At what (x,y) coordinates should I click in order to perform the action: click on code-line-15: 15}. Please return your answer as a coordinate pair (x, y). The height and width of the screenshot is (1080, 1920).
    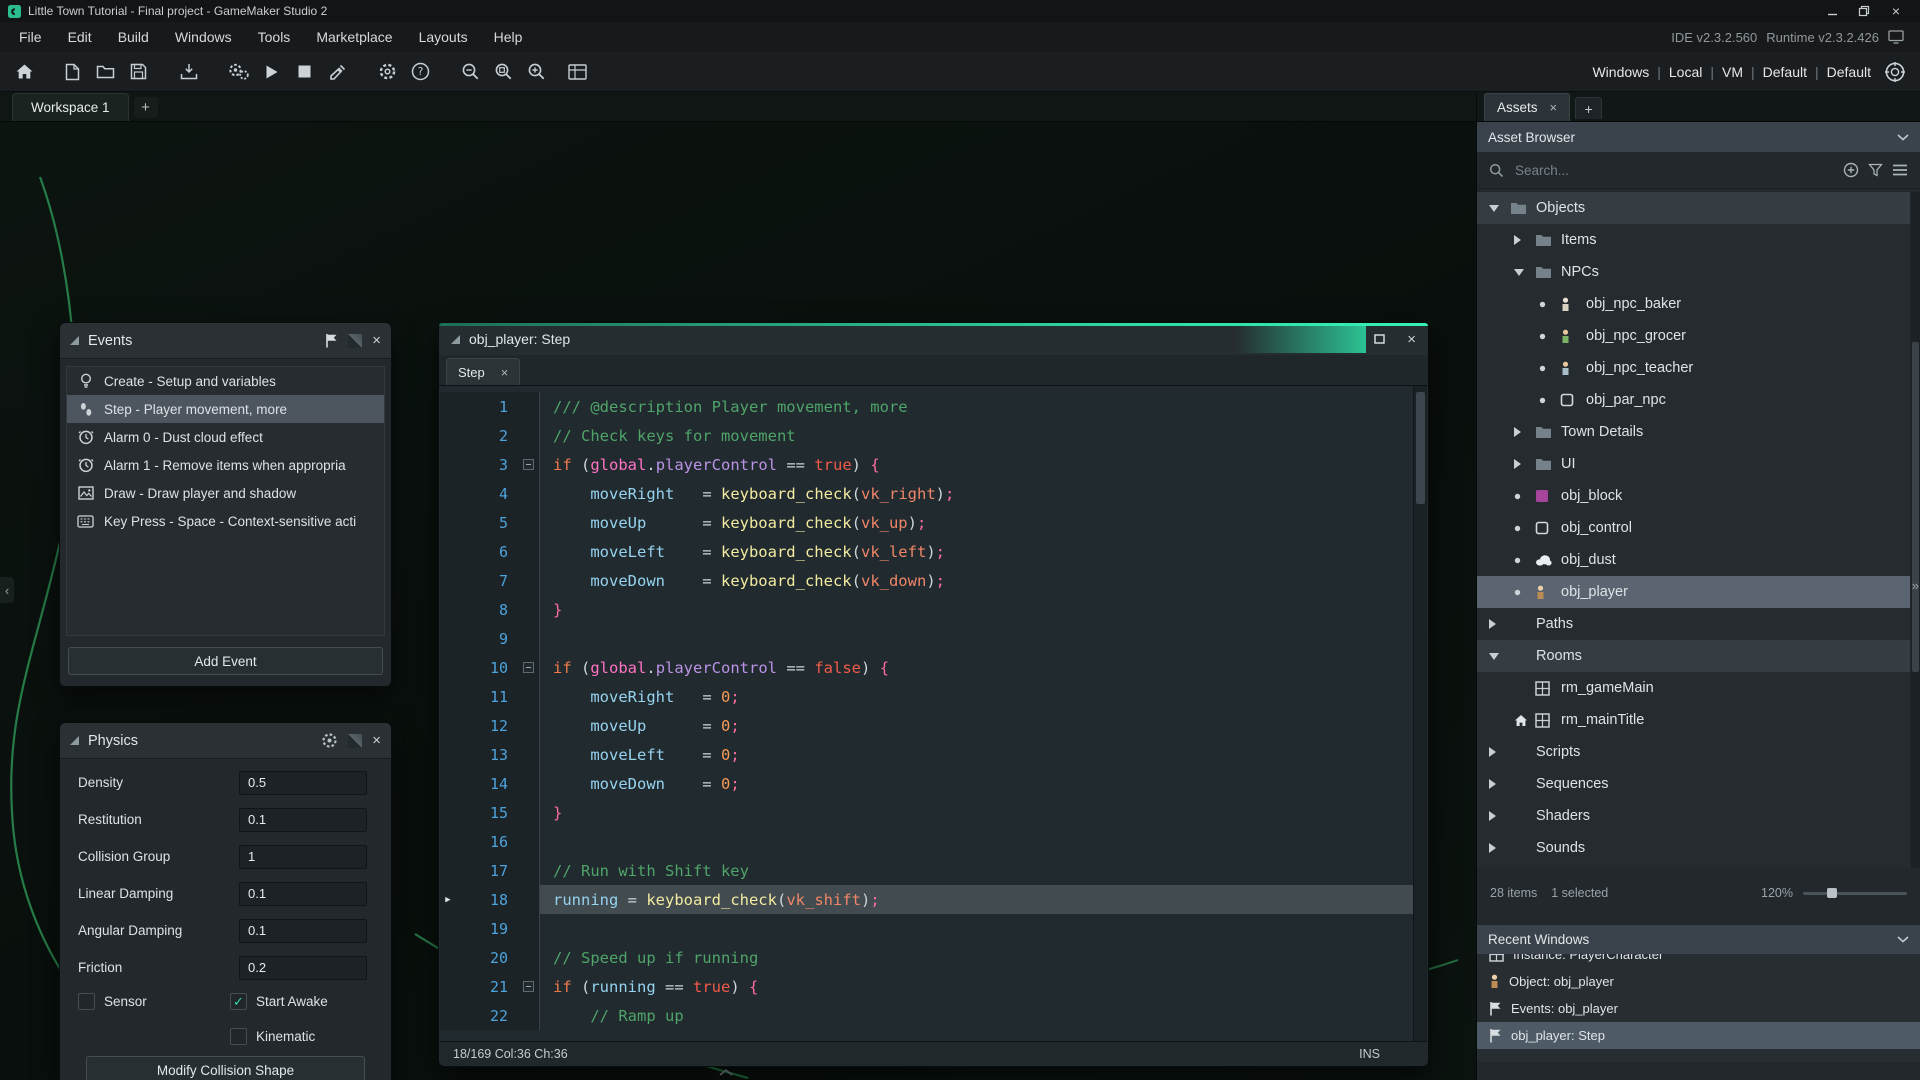
    Looking at the image, I should click on (927, 812).